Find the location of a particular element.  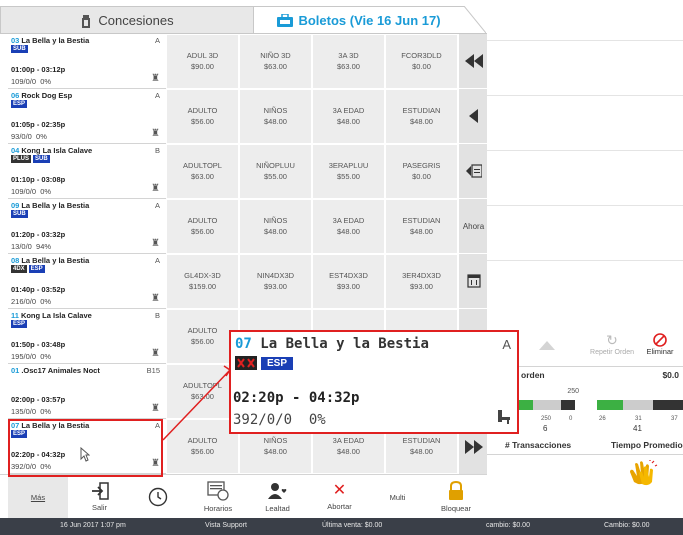

first-page-button is located at coordinates (473, 61).